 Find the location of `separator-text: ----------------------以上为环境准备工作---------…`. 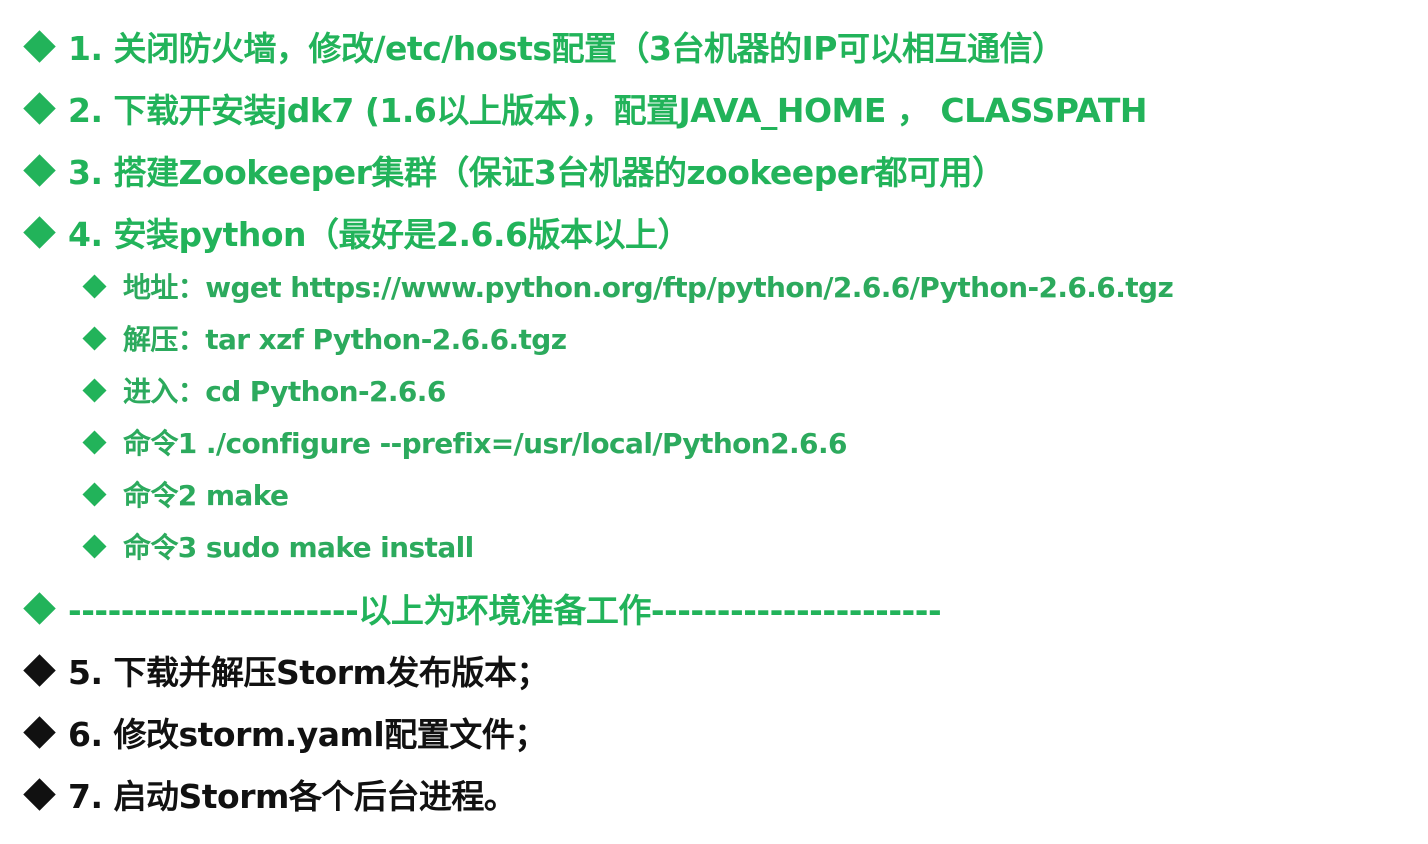

separator-text: ----------------------以上为环境准备工作---------… is located at coordinates (505, 610).